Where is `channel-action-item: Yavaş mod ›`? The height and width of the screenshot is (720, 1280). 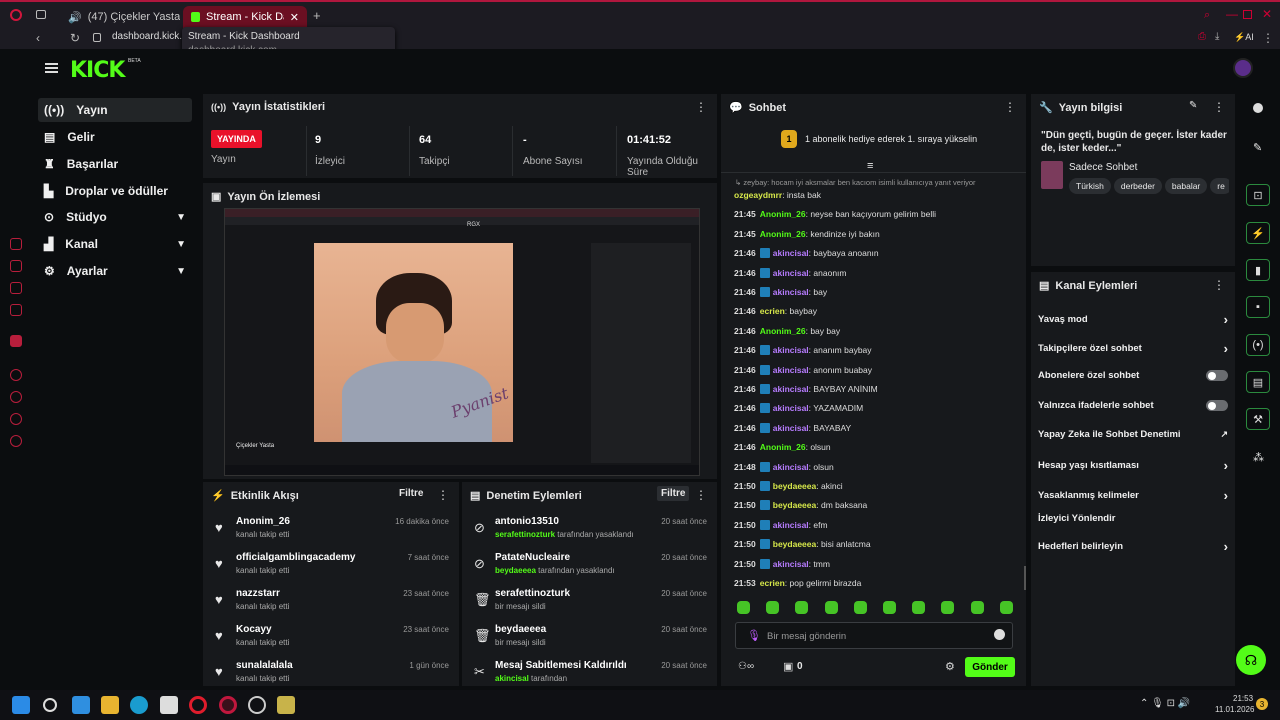
channel-action-item: Yavaş mod › is located at coordinates (1133, 319).